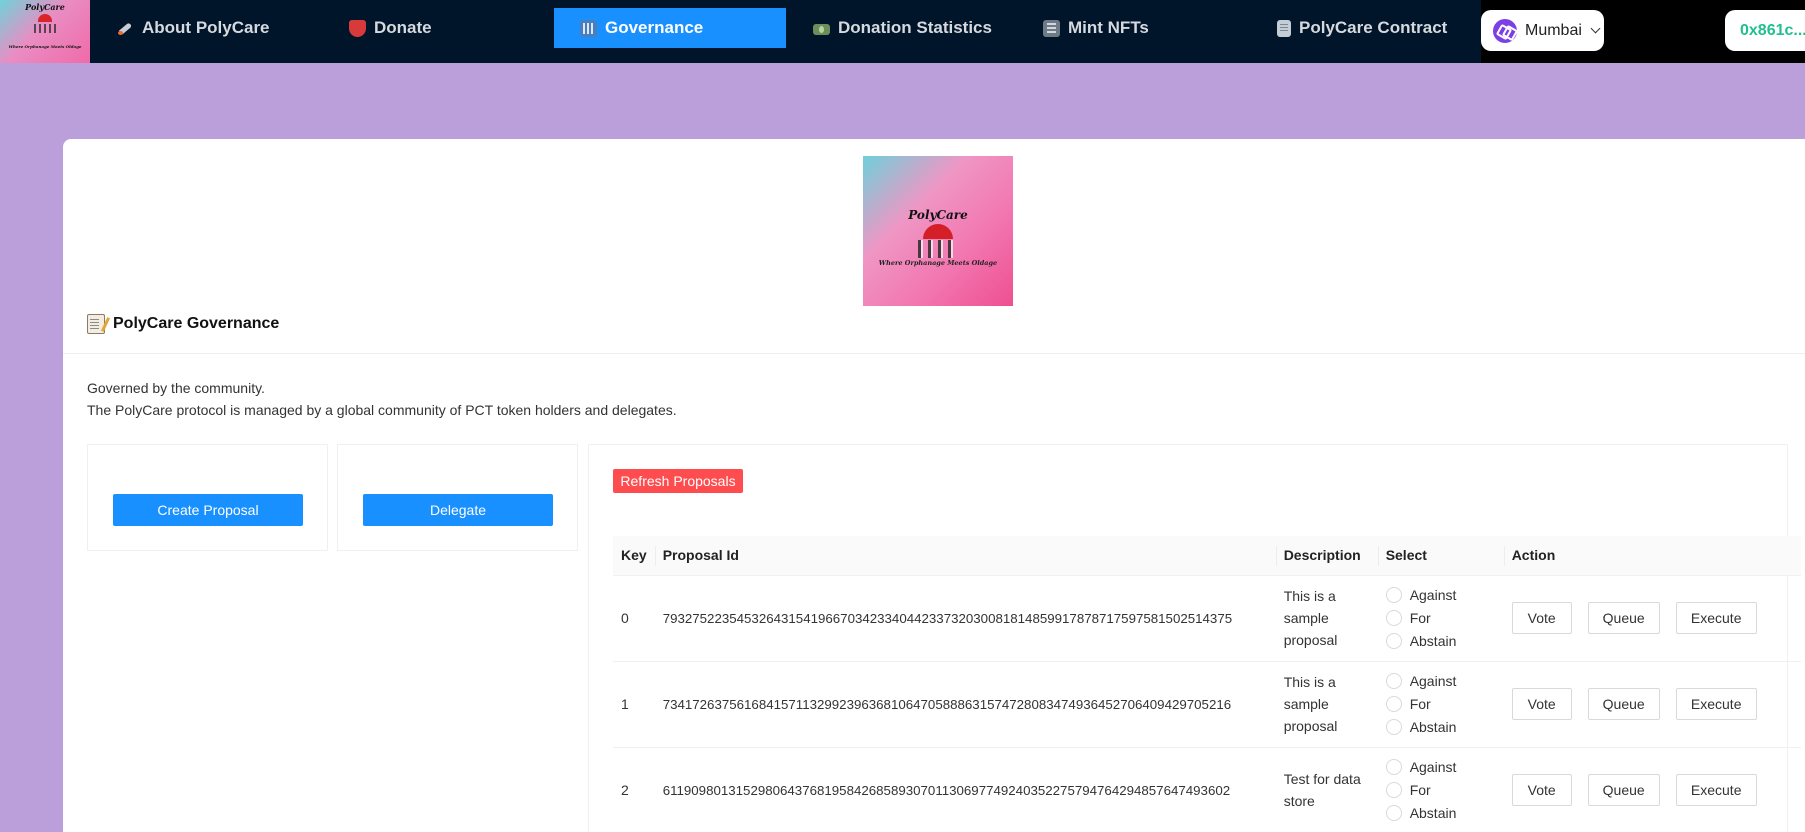 This screenshot has height=832, width=1805. What do you see at coordinates (1284, 28) in the screenshot?
I see `document-icon` at bounding box center [1284, 28].